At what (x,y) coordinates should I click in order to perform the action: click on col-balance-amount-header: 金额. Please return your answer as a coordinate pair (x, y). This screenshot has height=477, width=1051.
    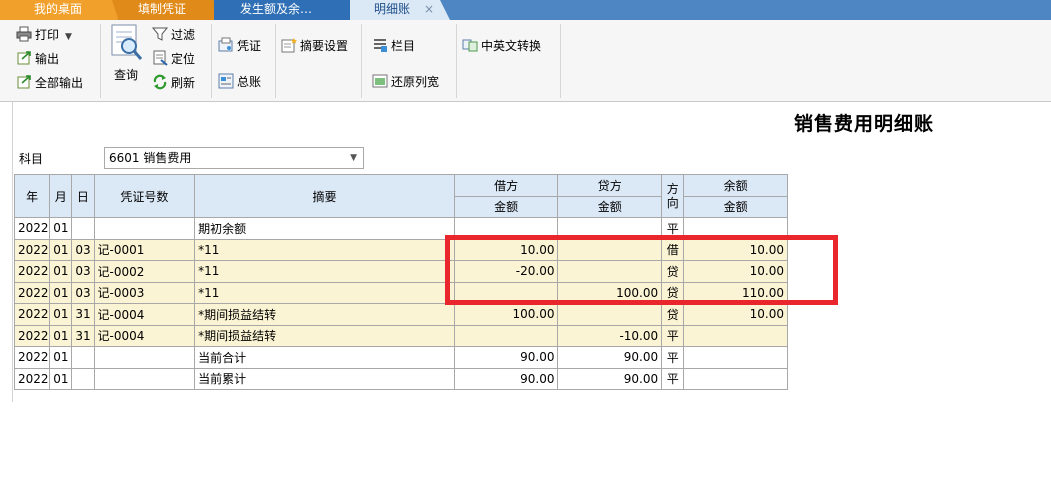
    Looking at the image, I should click on (735, 206).